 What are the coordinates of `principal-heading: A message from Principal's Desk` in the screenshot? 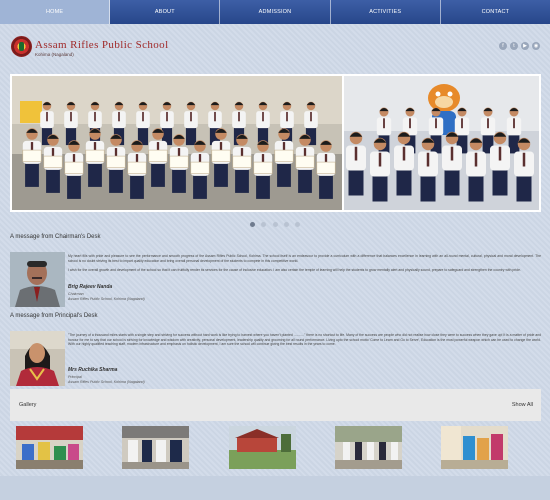 It's located at (54, 316).